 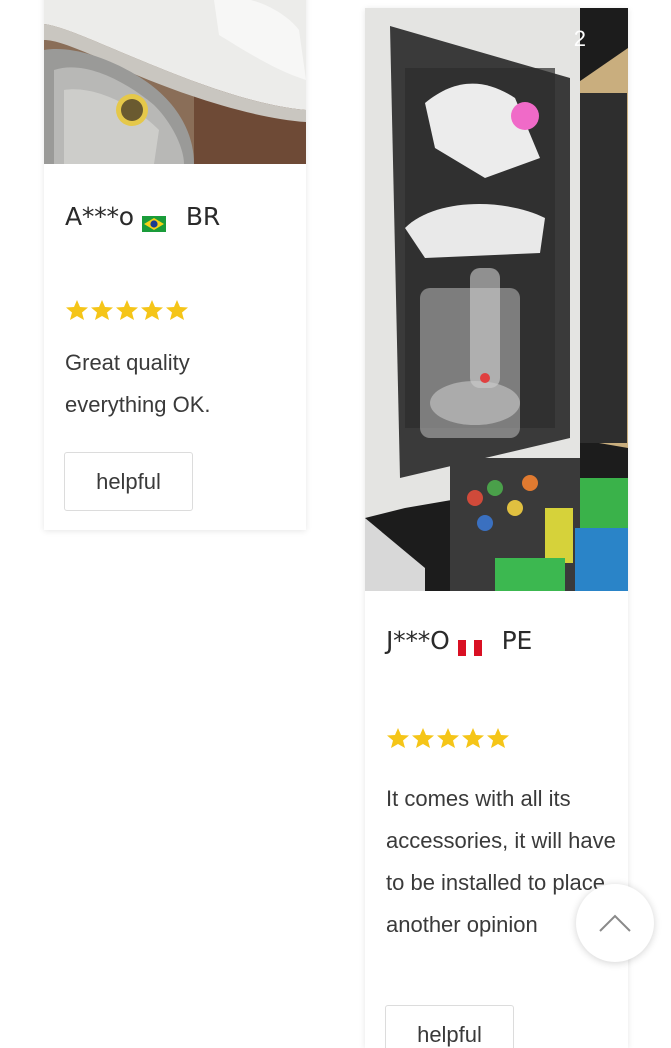 I want to click on author-country: BR, so click(x=203, y=216).